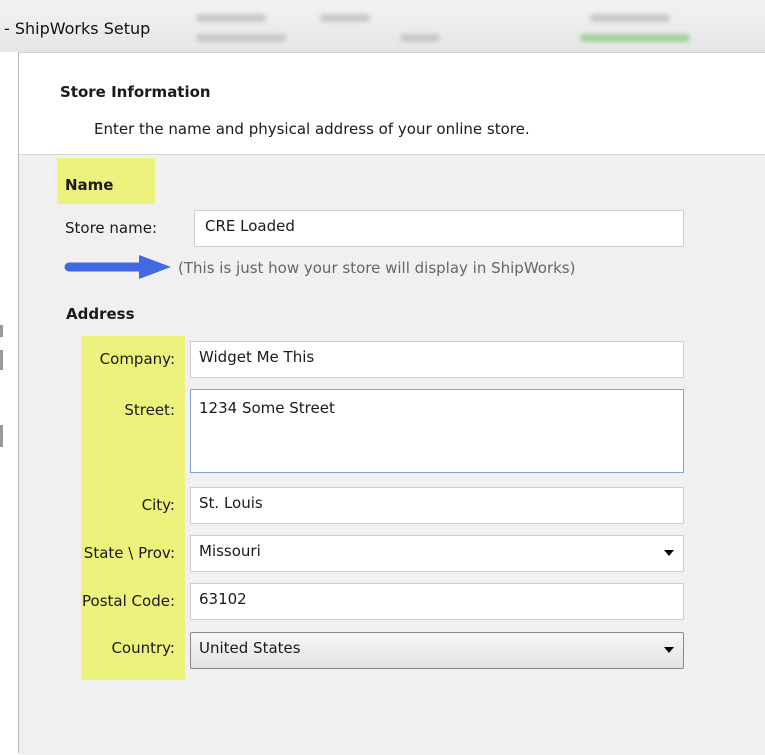 The width and height of the screenshot is (765, 755). I want to click on state-dropdown-value: Missouri, so click(230, 551).